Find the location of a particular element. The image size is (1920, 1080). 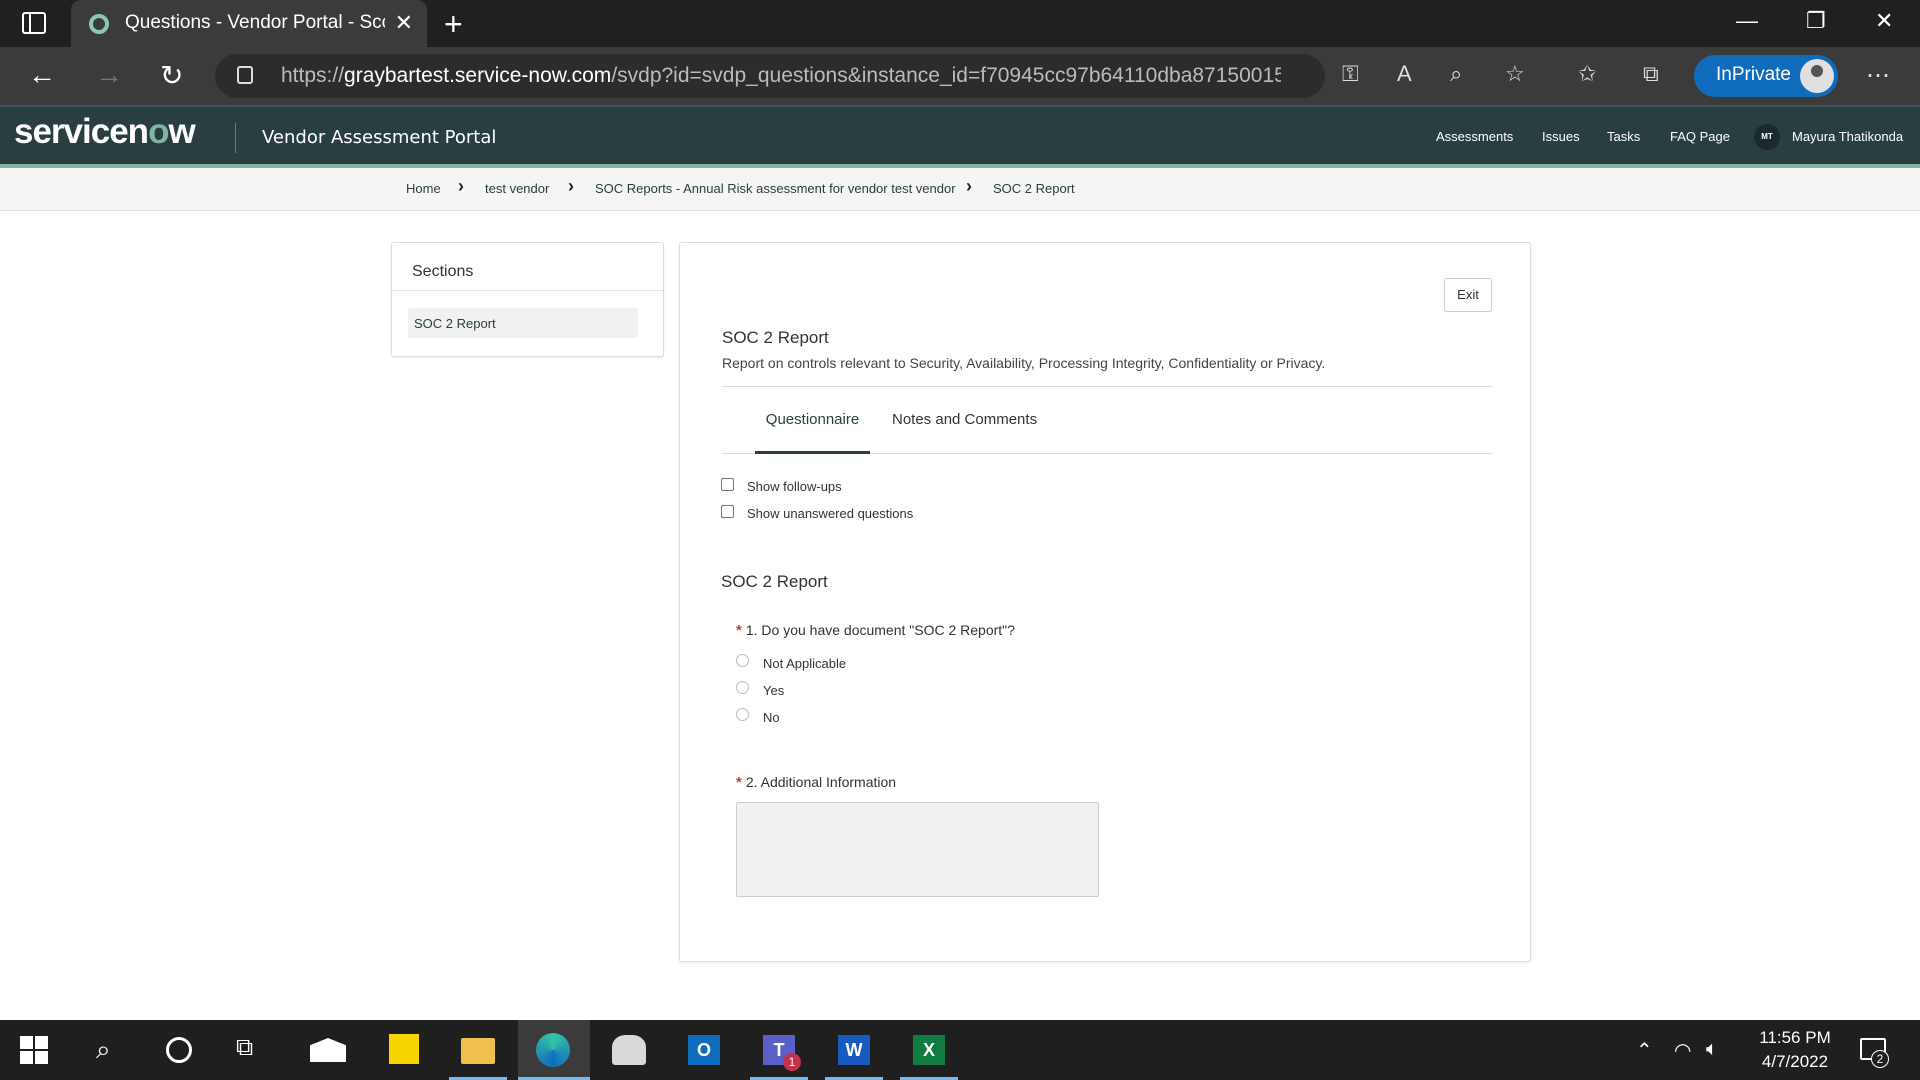

cortana-icon is located at coordinates (179, 1050).